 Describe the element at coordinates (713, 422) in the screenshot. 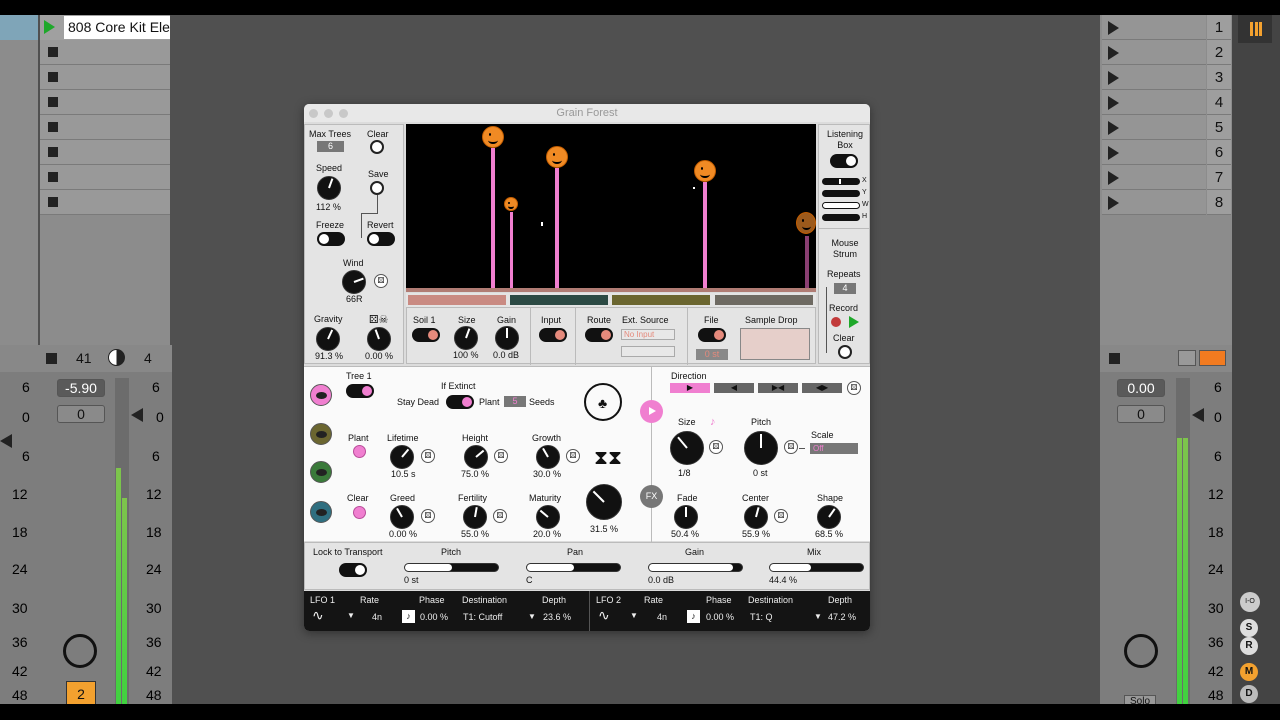

I see `note-icon: ♪` at that location.